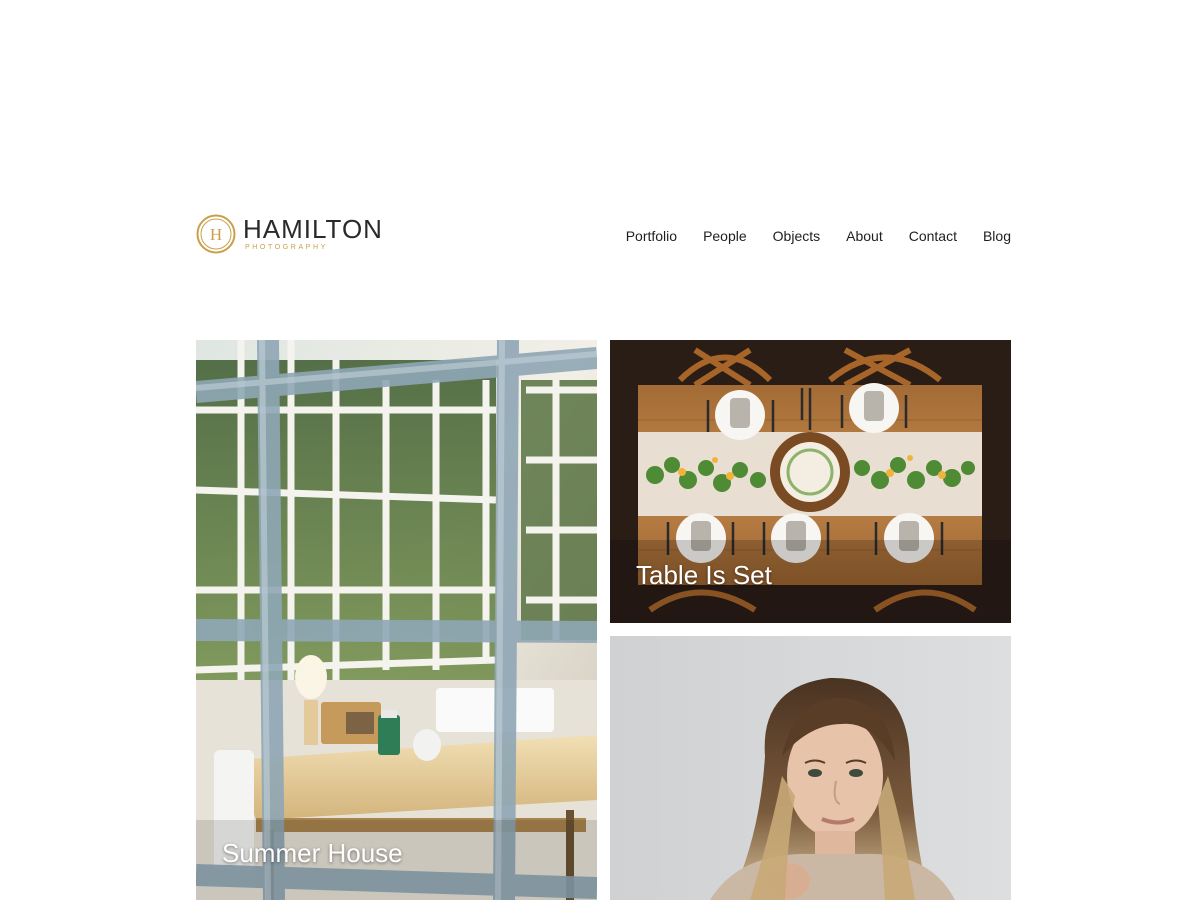 The width and height of the screenshot is (1200, 900). I want to click on logo-monogram-icon: H, so click(216, 234).